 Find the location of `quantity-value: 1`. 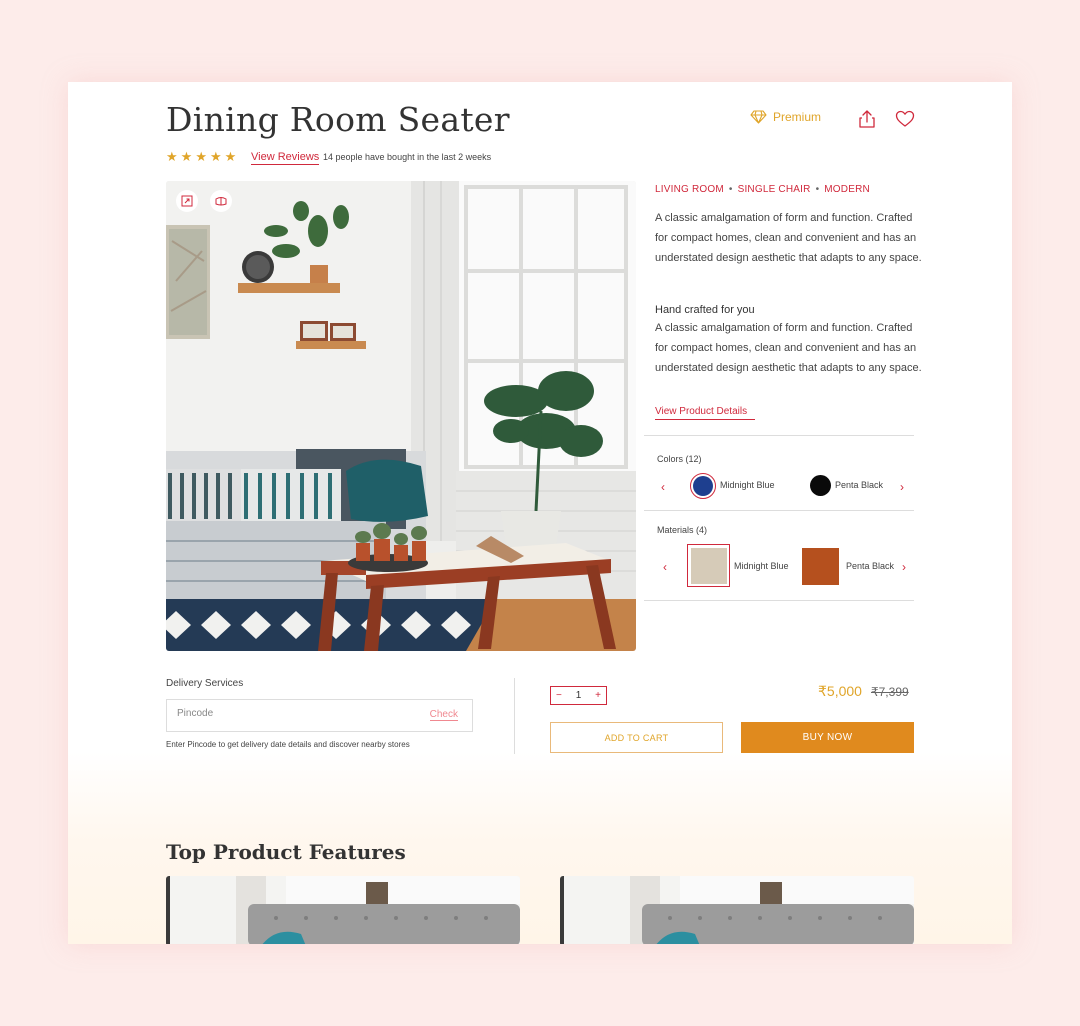

quantity-value: 1 is located at coordinates (579, 695).